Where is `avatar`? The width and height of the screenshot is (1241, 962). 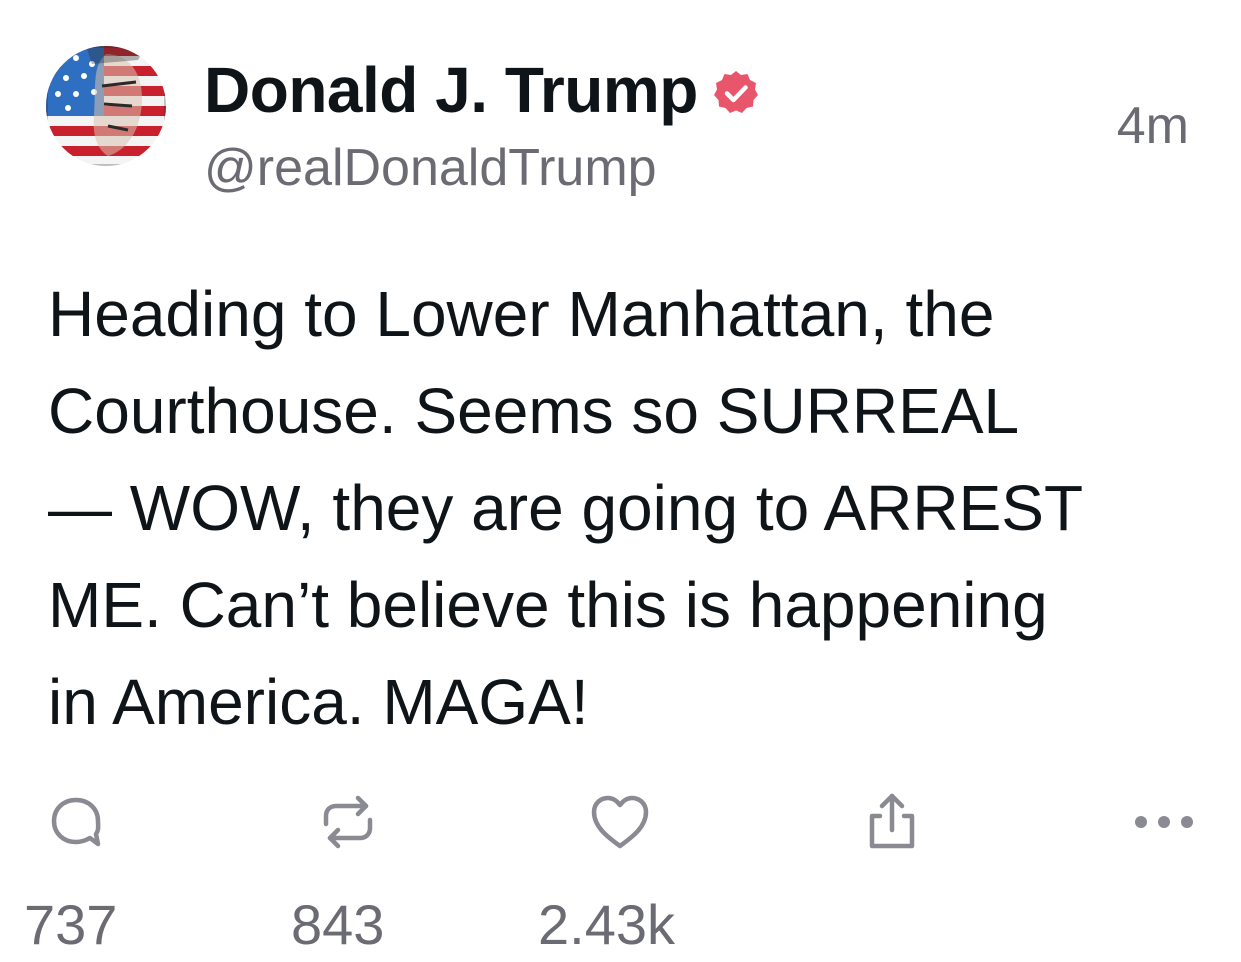
avatar is located at coordinates (106, 106).